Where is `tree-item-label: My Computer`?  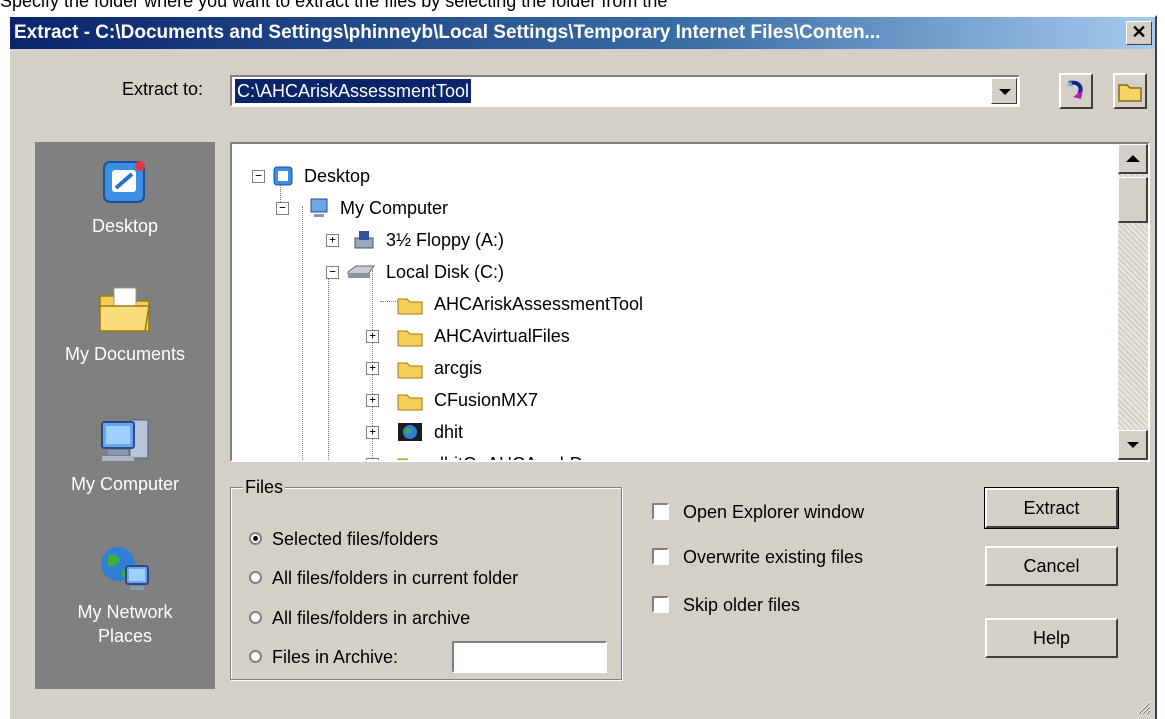 tree-item-label: My Computer is located at coordinates (394, 208).